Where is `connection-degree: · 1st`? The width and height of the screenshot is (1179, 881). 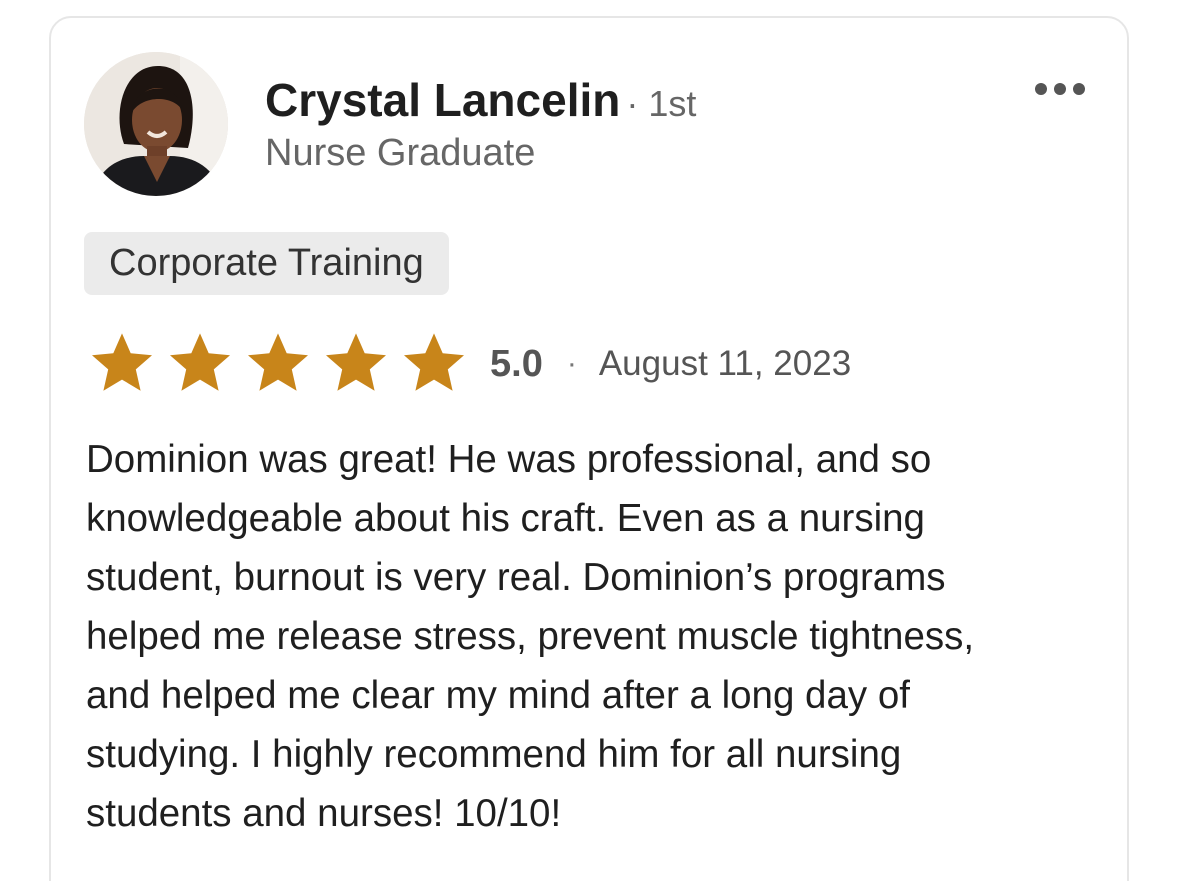 connection-degree: · 1st is located at coordinates (661, 103).